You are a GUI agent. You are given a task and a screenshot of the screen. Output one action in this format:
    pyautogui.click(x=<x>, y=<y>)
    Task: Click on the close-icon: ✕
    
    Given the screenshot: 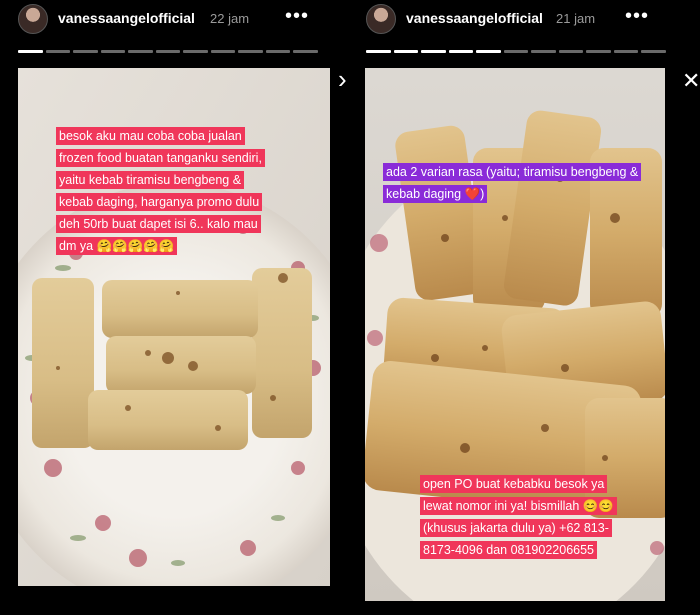 What is the action you would take?
    pyautogui.click(x=691, y=81)
    